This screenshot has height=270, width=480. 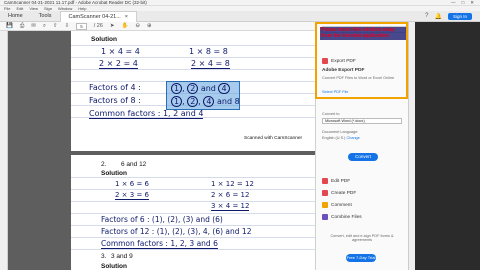 I want to click on hand-tool-icon: ✋, so click(x=125, y=26).